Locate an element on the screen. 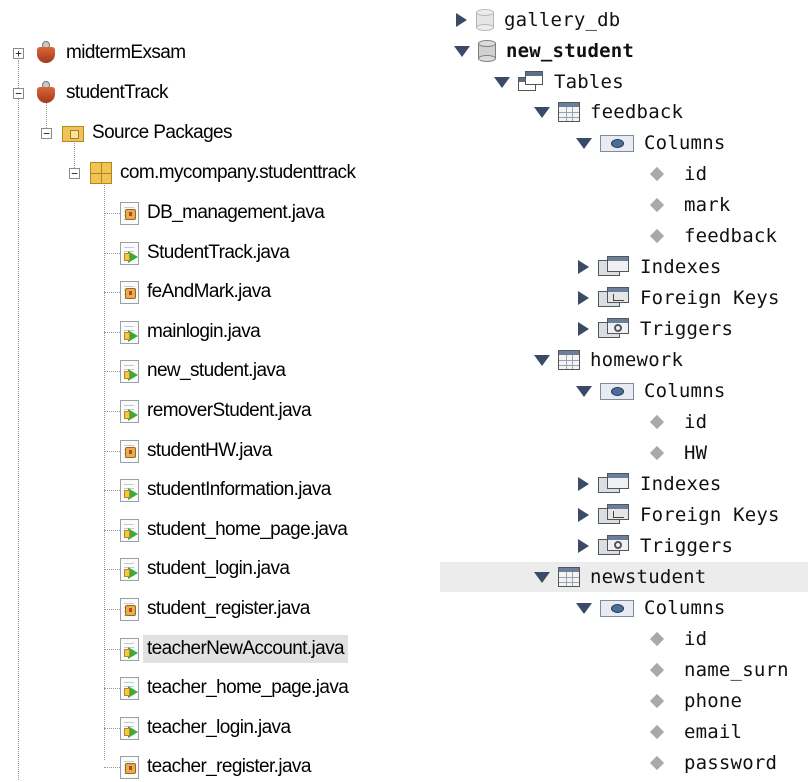 The width and height of the screenshot is (808, 782). column-node: HW is located at coordinates (676, 453).